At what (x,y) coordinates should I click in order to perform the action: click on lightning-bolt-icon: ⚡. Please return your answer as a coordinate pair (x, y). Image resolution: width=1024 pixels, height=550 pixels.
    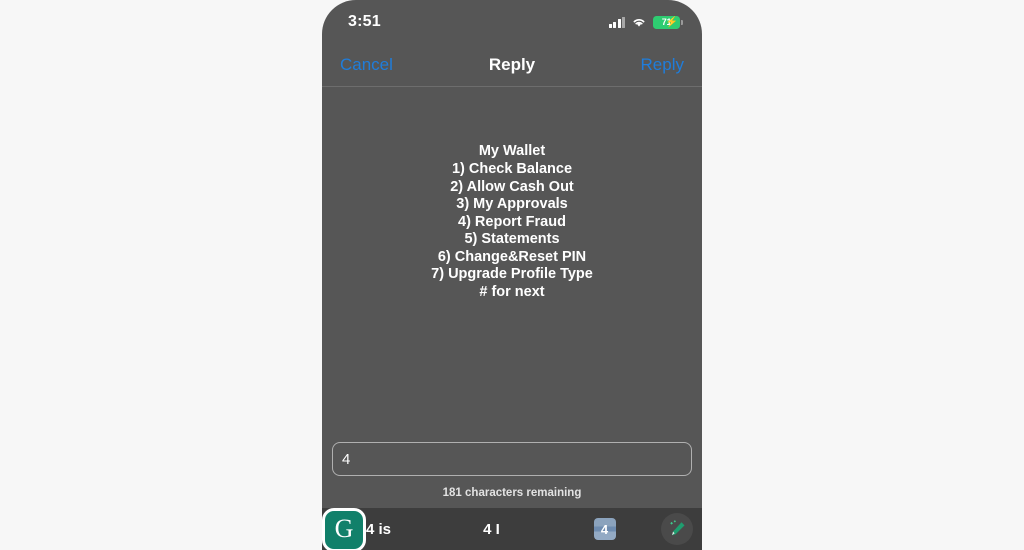
    Looking at the image, I should click on (671, 22).